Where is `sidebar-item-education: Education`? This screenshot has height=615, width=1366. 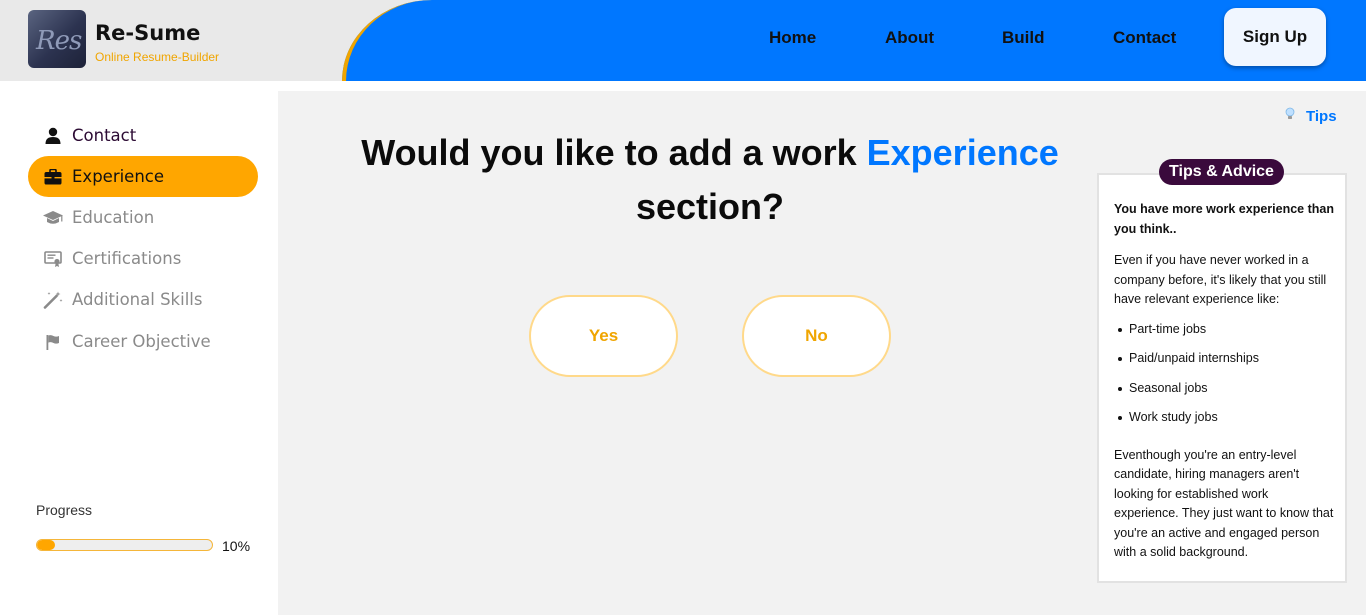 sidebar-item-education: Education is located at coordinates (143, 217).